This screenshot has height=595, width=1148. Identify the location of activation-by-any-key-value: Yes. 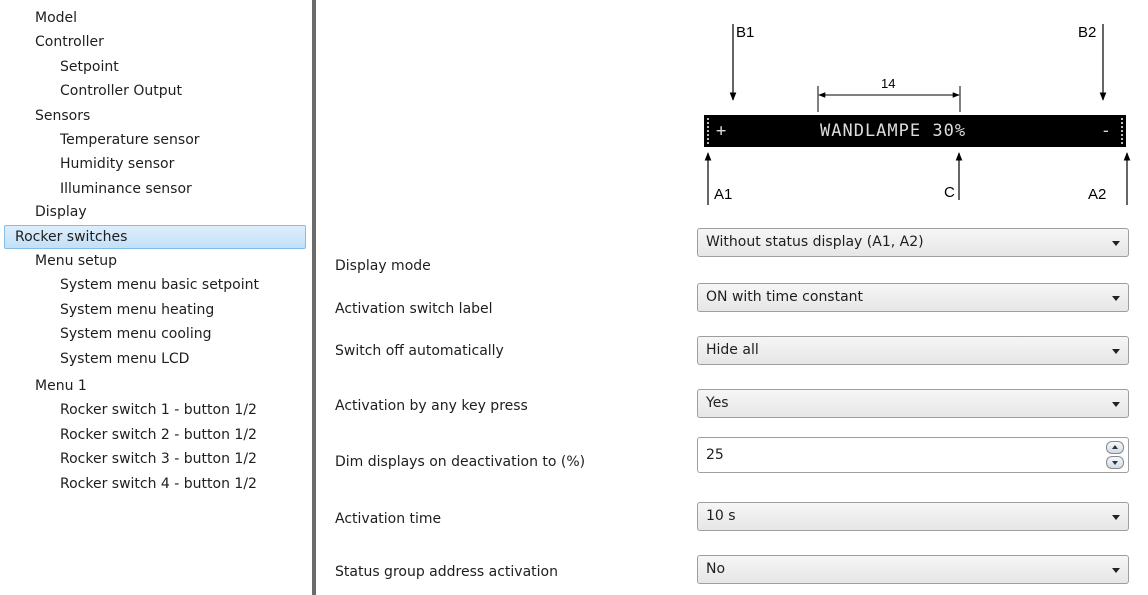
(717, 403).